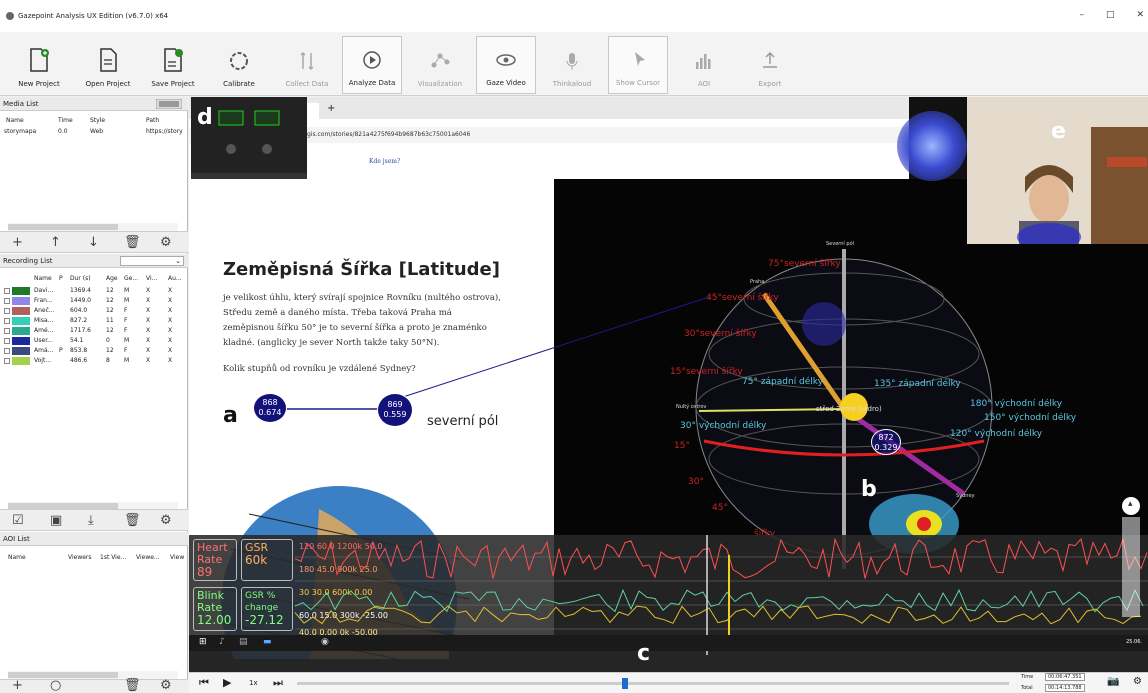 The width and height of the screenshot is (1148, 693). Describe the element at coordinates (1065, 688) in the screenshot. I see `total-time-field: 00:14:13.788` at that location.